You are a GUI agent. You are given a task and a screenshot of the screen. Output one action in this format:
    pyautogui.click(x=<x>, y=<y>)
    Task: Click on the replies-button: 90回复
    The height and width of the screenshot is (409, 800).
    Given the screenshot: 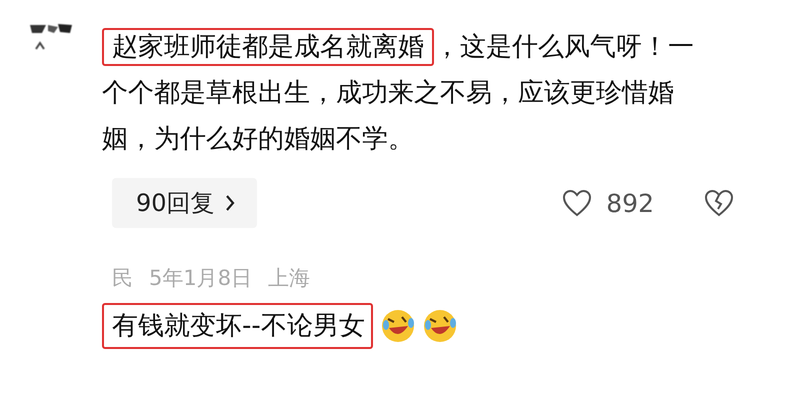 What is the action you would take?
    pyautogui.click(x=184, y=203)
    